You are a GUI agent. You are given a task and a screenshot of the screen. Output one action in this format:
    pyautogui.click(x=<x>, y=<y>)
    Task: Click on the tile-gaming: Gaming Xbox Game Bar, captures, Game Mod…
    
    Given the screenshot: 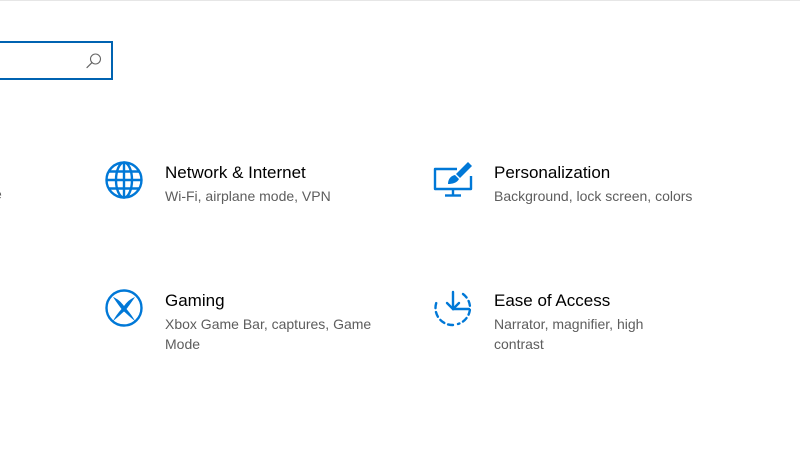 What is the action you would take?
    pyautogui.click(x=242, y=321)
    